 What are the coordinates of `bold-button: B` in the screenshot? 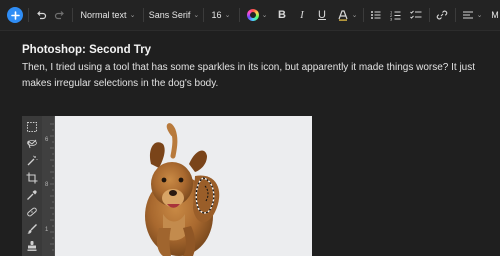 It's located at (282, 15).